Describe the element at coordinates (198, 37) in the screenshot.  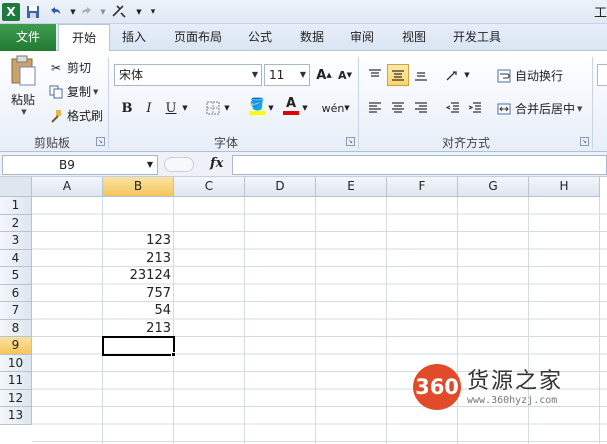
I see `tab-page-layout: 页面布局` at that location.